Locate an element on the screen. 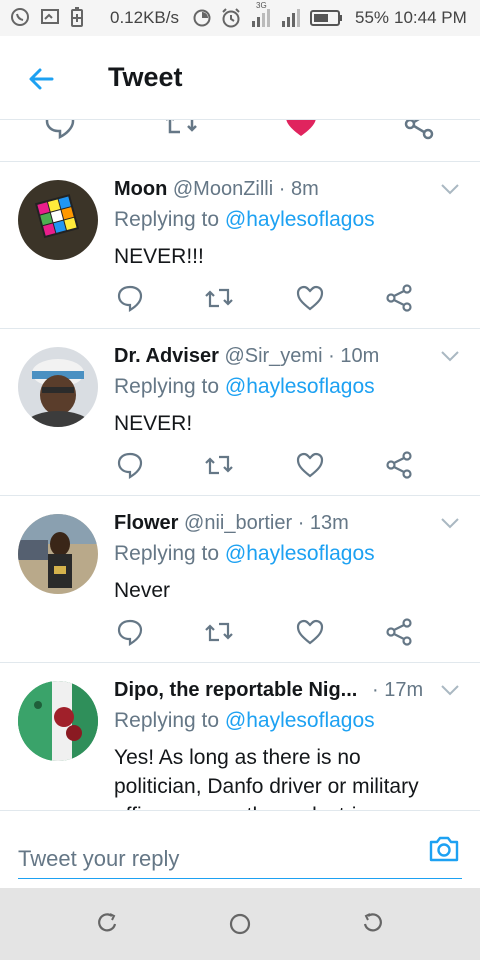  battery-saver-icon is located at coordinates (77, 17).